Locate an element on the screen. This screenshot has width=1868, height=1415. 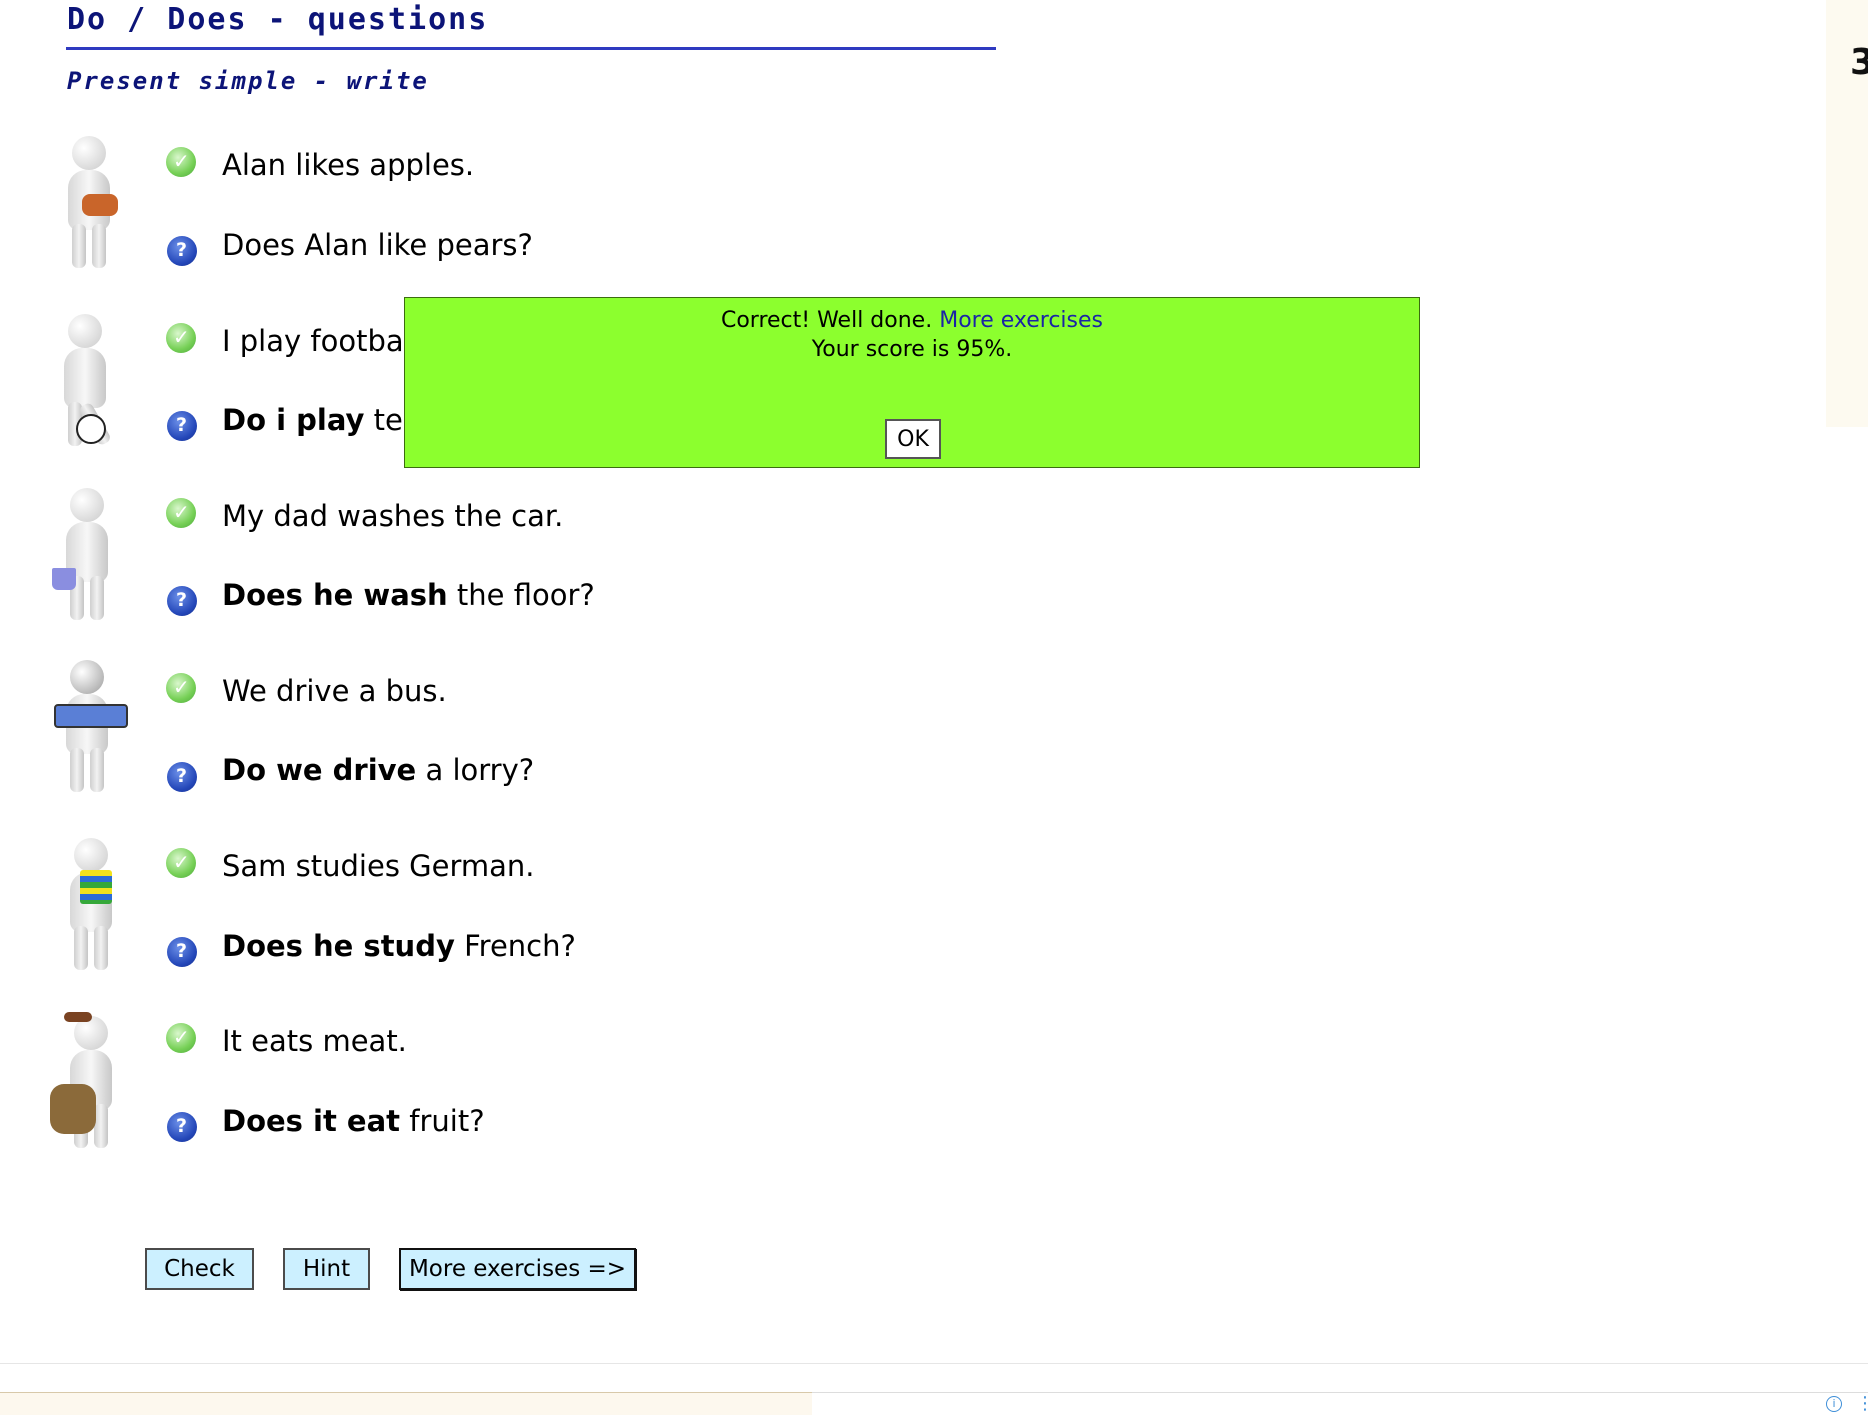
figure-books-icon is located at coordinates (90, 904).